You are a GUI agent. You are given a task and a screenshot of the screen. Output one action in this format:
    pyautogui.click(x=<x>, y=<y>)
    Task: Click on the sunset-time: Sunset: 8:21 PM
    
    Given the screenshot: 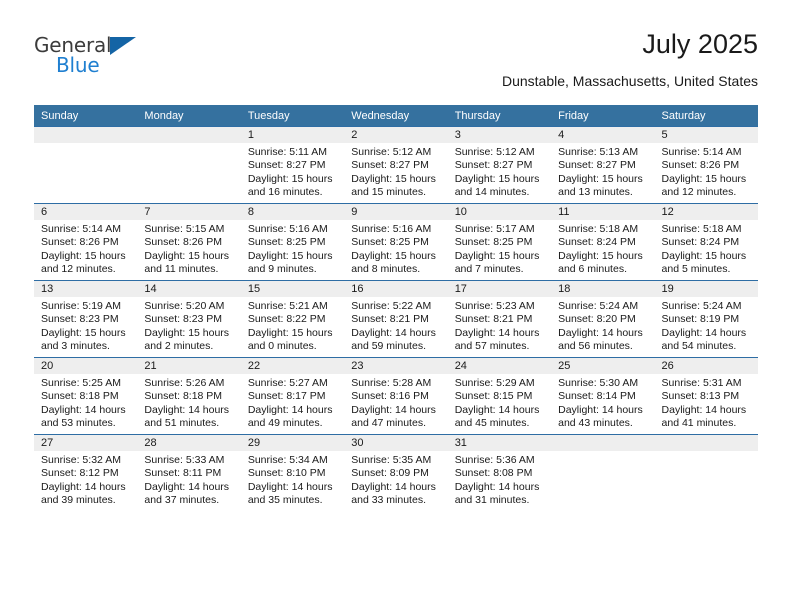 What is the action you would take?
    pyautogui.click(x=493, y=319)
    